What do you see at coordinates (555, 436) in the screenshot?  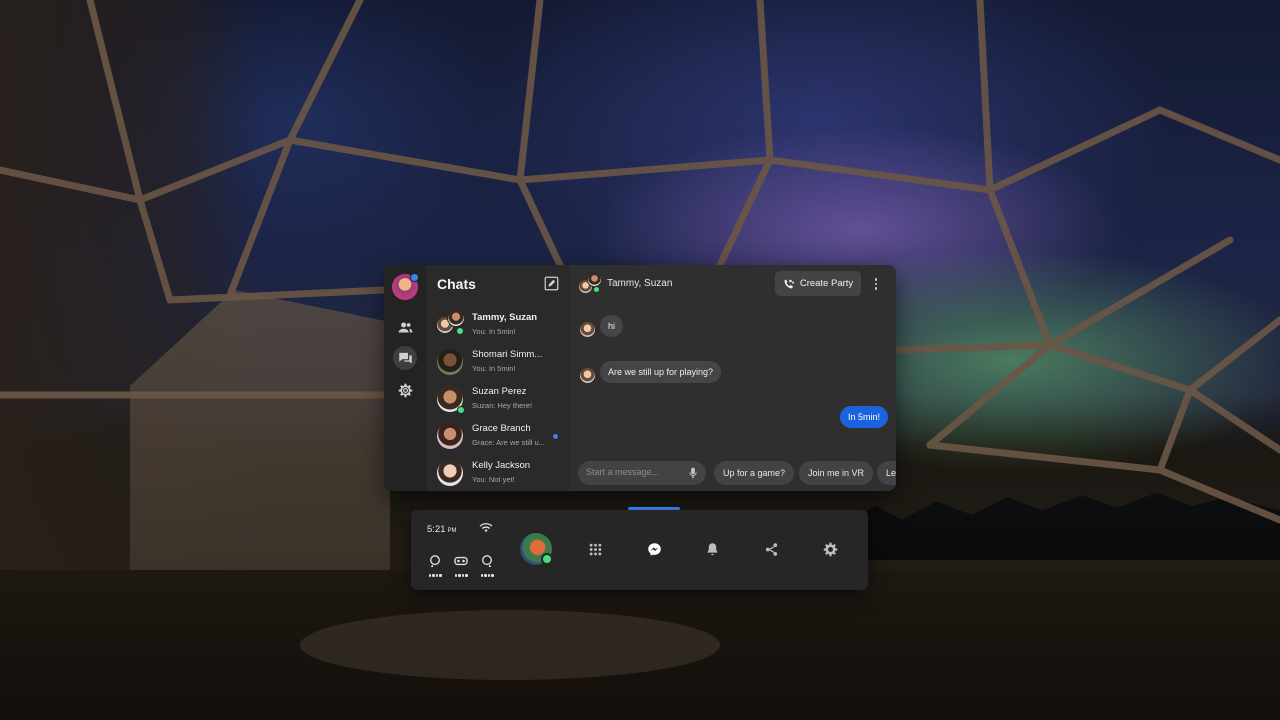 I see `unread-indicator` at bounding box center [555, 436].